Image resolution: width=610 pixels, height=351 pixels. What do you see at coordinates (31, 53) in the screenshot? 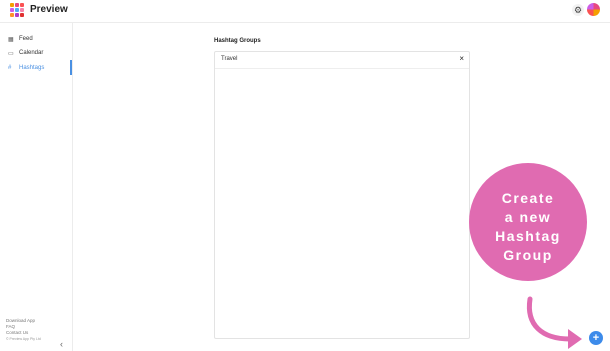
I see `sidebar-item-label: Calendar` at bounding box center [31, 53].